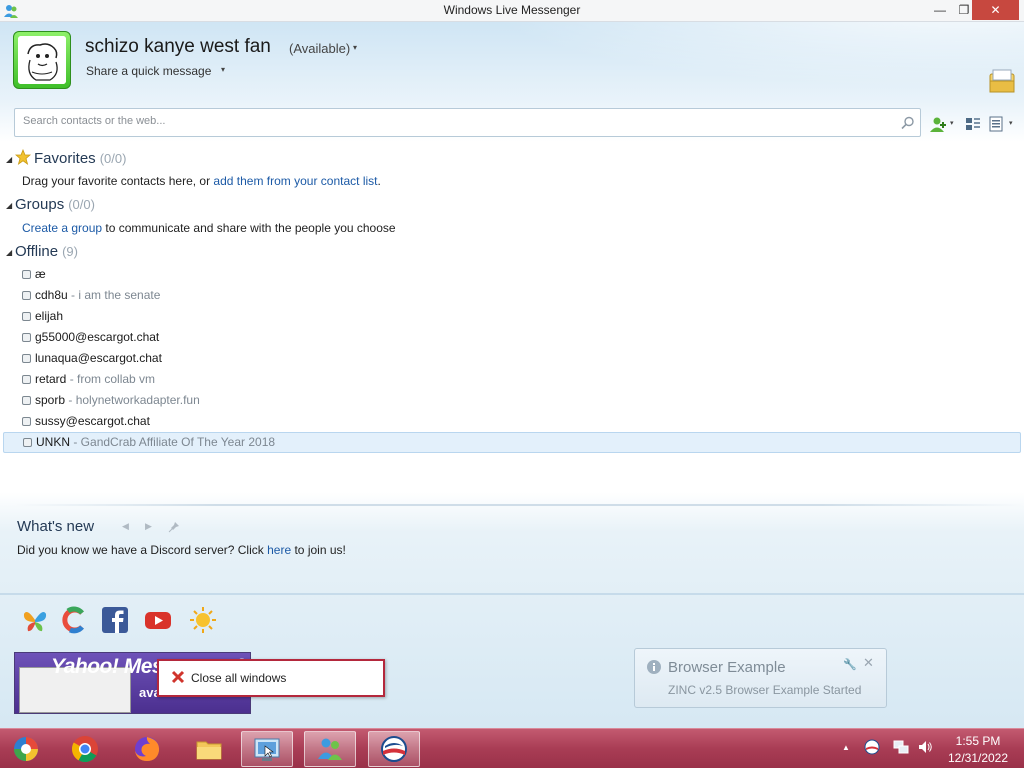 This screenshot has width=1024, height=768. What do you see at coordinates (453, 121) in the screenshot?
I see `search-input` at bounding box center [453, 121].